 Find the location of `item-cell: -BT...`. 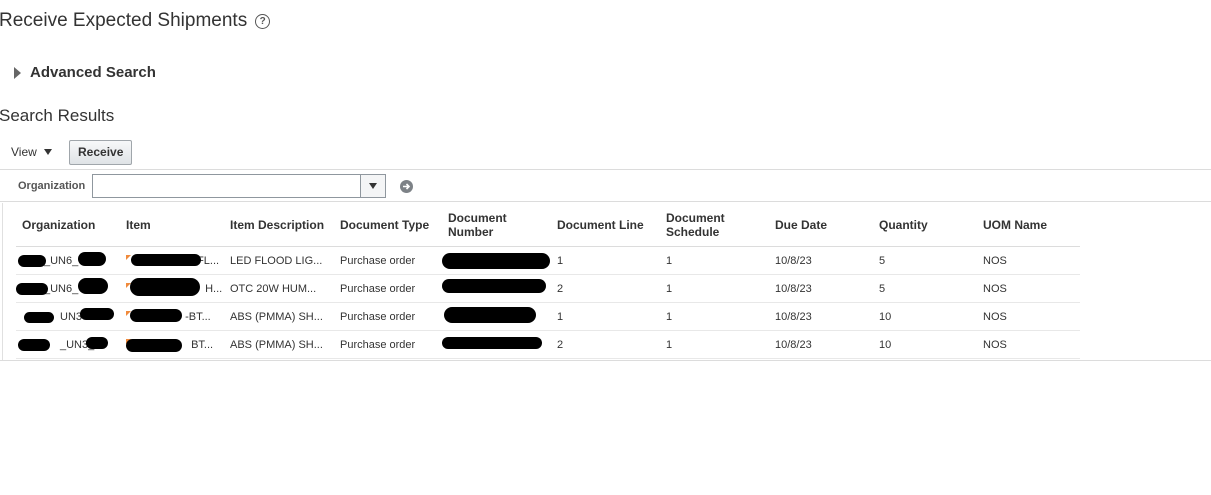

item-cell: -BT... is located at coordinates (172, 316).